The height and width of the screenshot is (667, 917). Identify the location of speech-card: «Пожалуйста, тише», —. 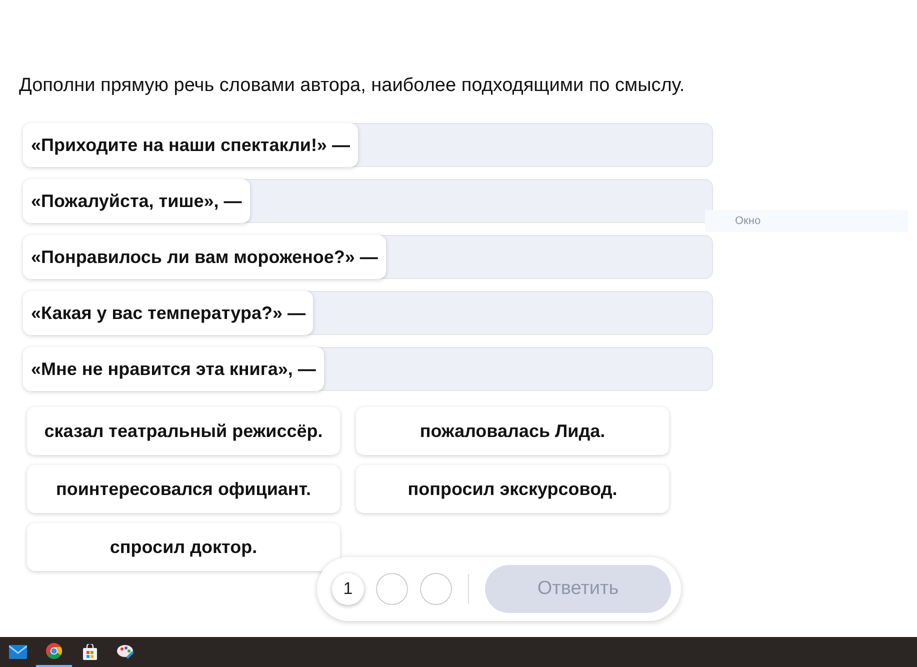
(136, 201).